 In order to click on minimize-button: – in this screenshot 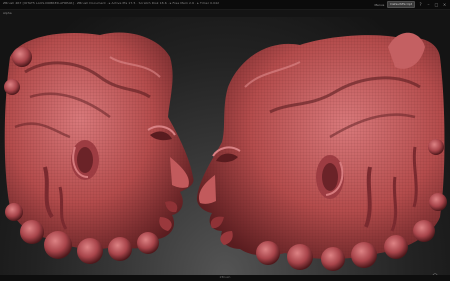, I will do `click(428, 4)`.